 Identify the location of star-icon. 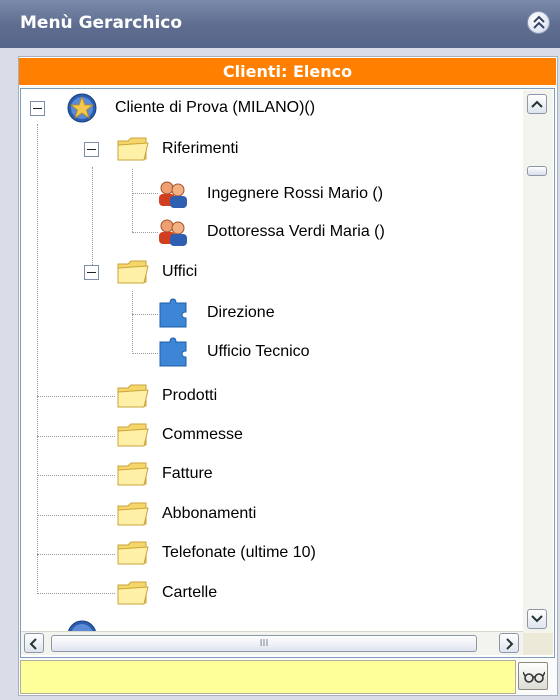
(82, 108).